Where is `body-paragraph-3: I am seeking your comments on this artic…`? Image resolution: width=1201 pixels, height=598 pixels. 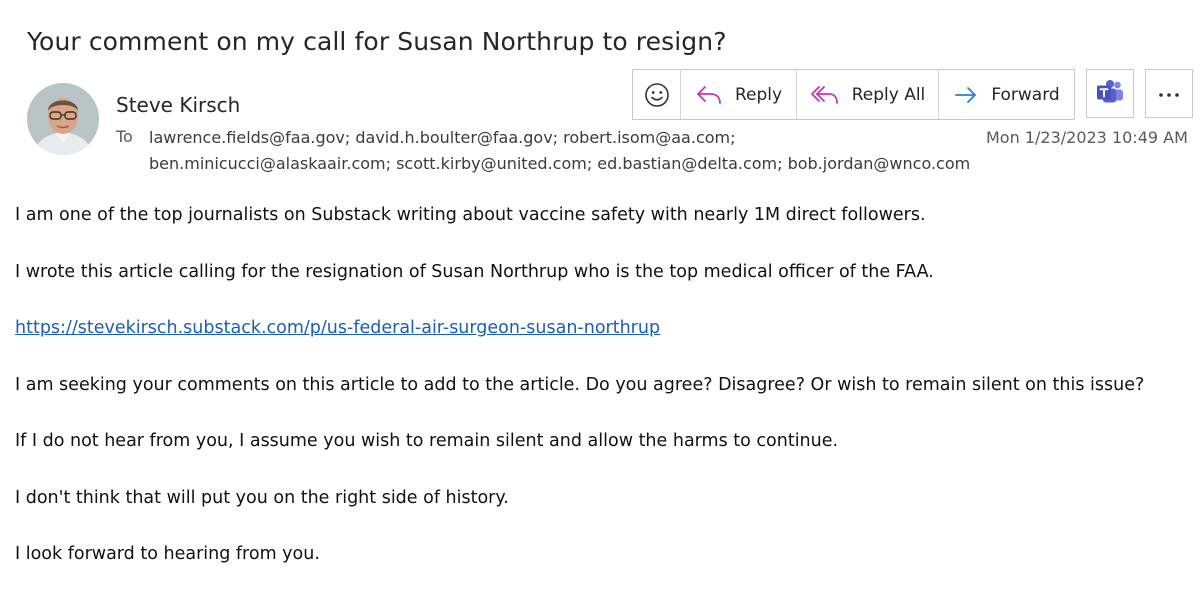
body-paragraph-3: I am seeking your comments on this artic… is located at coordinates (580, 384).